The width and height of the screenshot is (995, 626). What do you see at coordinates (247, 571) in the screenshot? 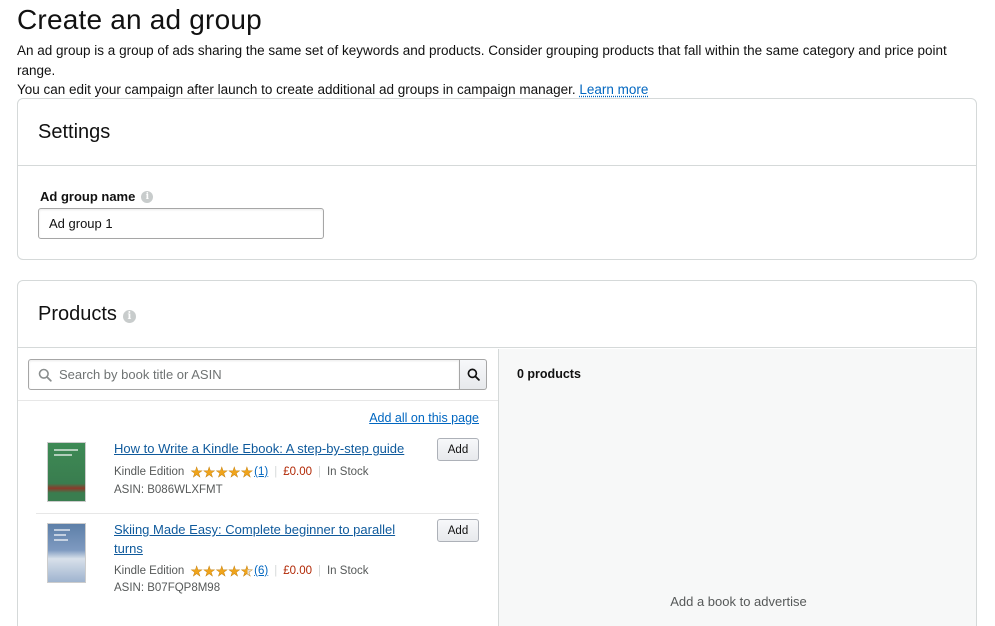
I see `half-star-icon: ★` at bounding box center [247, 571].